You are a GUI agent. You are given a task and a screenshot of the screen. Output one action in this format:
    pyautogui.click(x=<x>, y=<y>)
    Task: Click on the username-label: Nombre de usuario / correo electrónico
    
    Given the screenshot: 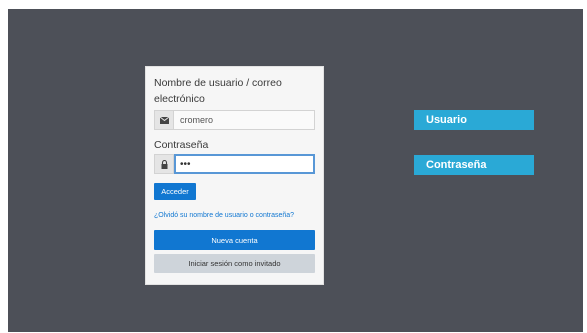 What is the action you would take?
    pyautogui.click(x=218, y=91)
    